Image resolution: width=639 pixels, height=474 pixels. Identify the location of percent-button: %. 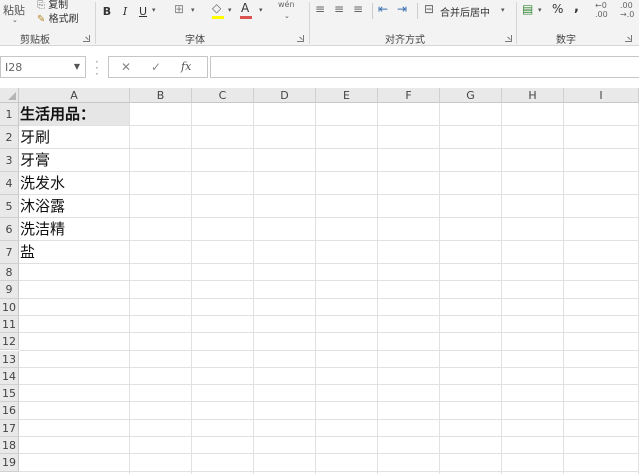
(557, 9).